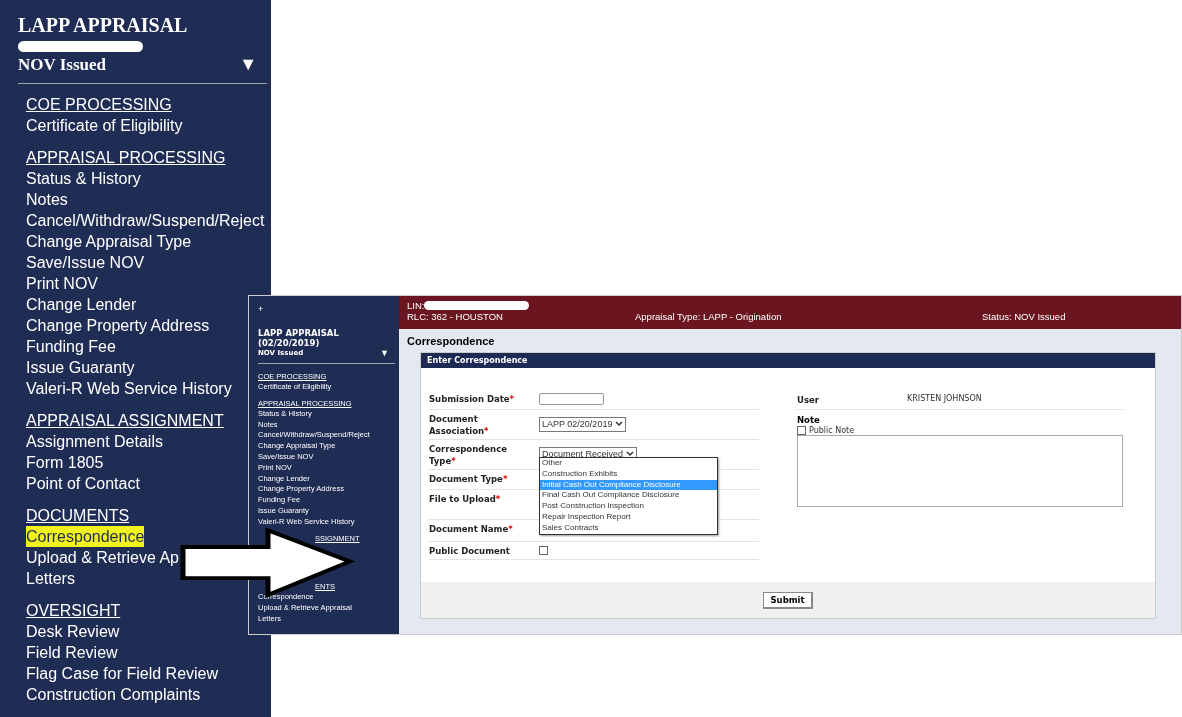  Describe the element at coordinates (459, 425) in the screenshot. I see `field-label: Document Association*` at that location.